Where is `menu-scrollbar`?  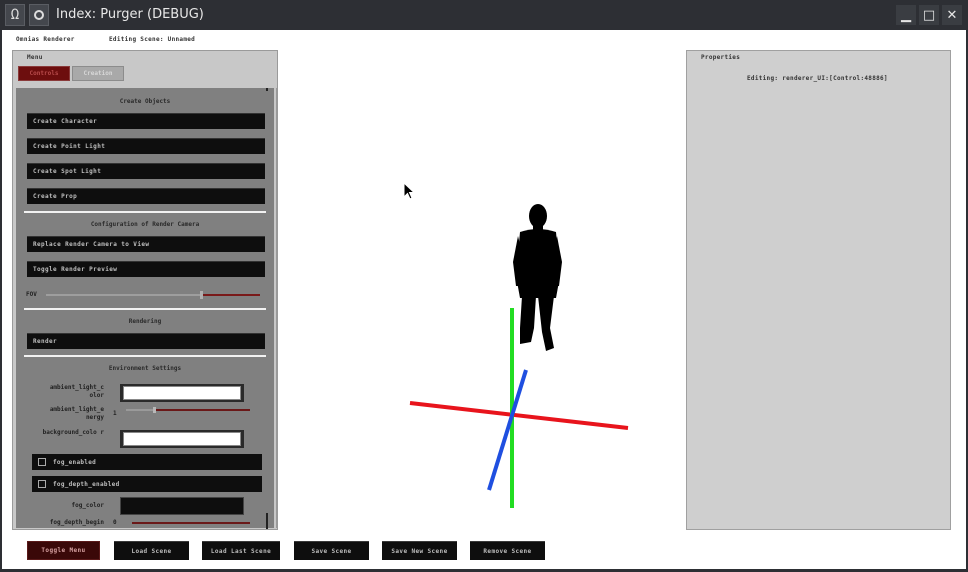 menu-scrollbar is located at coordinates (277, 308).